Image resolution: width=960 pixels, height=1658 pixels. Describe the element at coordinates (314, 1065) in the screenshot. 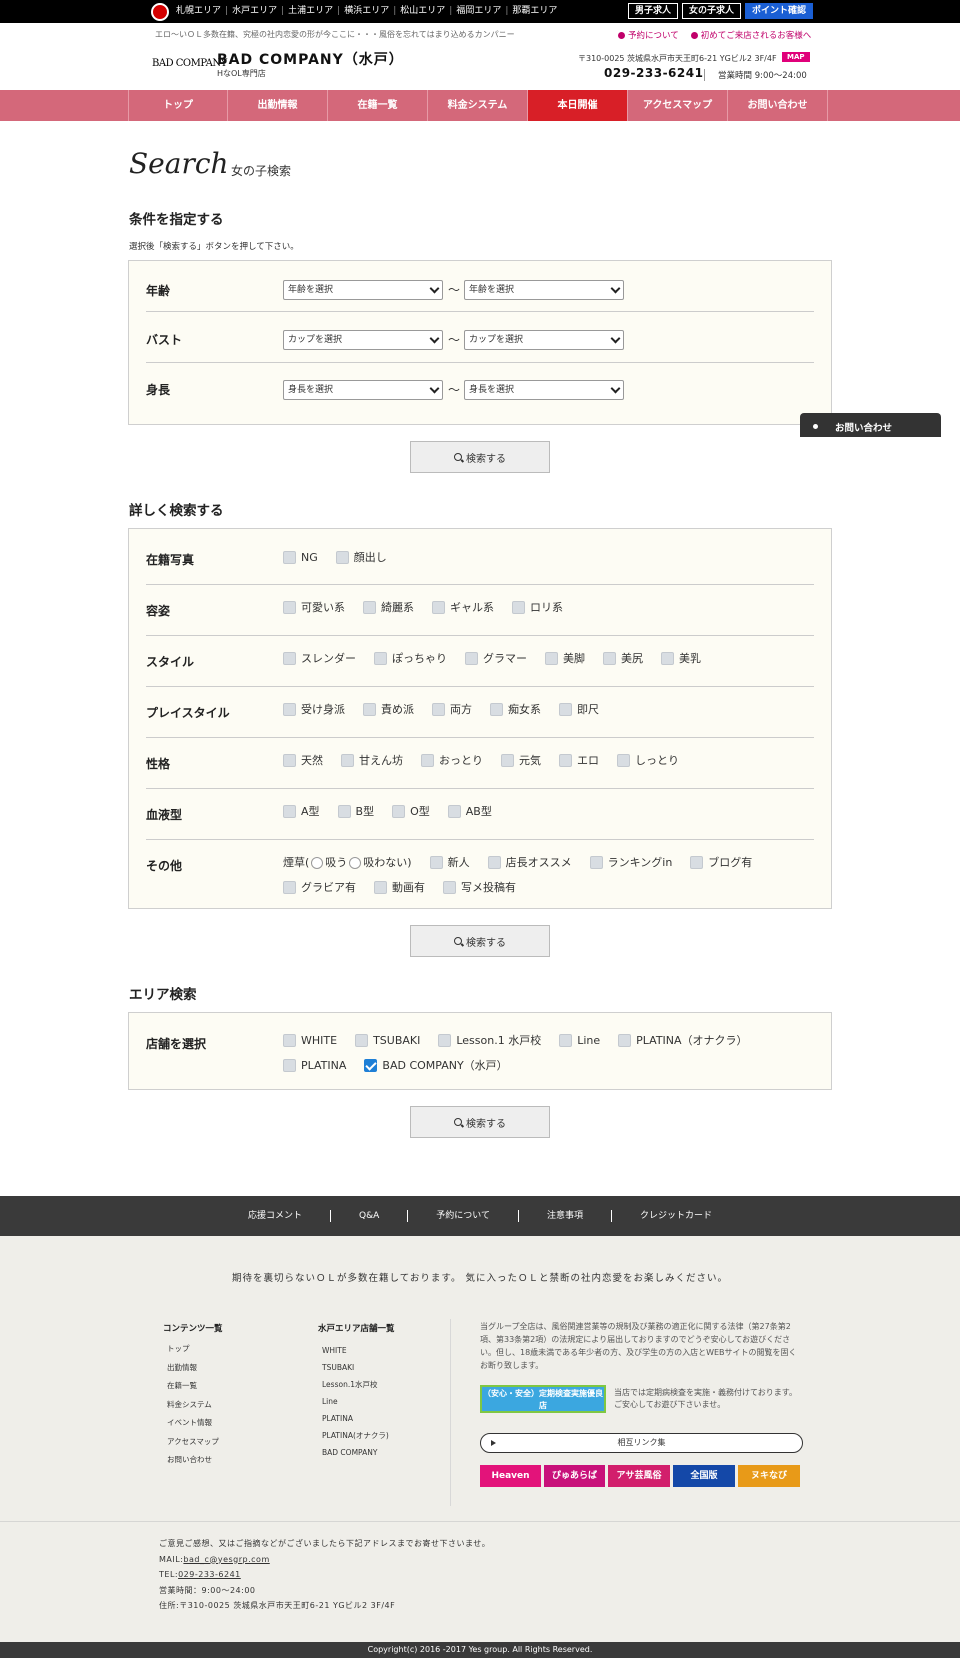

I see `store-platina: PLATINA` at that location.